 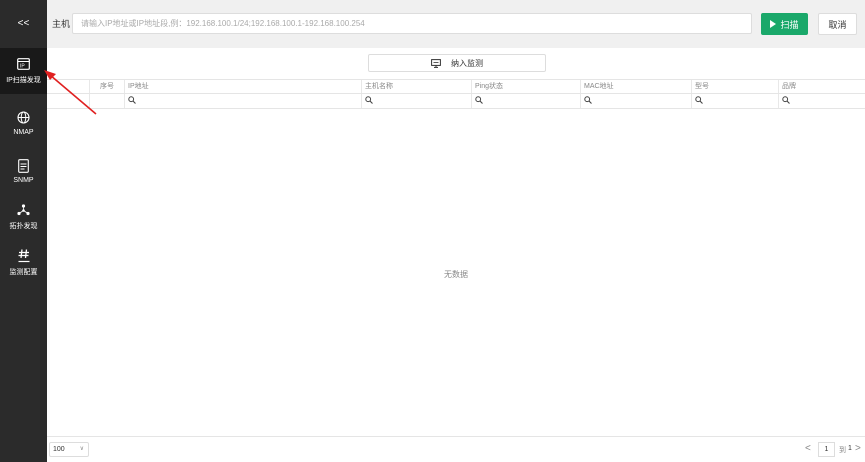 What do you see at coordinates (24, 210) in the screenshot?
I see `topology-icon` at bounding box center [24, 210].